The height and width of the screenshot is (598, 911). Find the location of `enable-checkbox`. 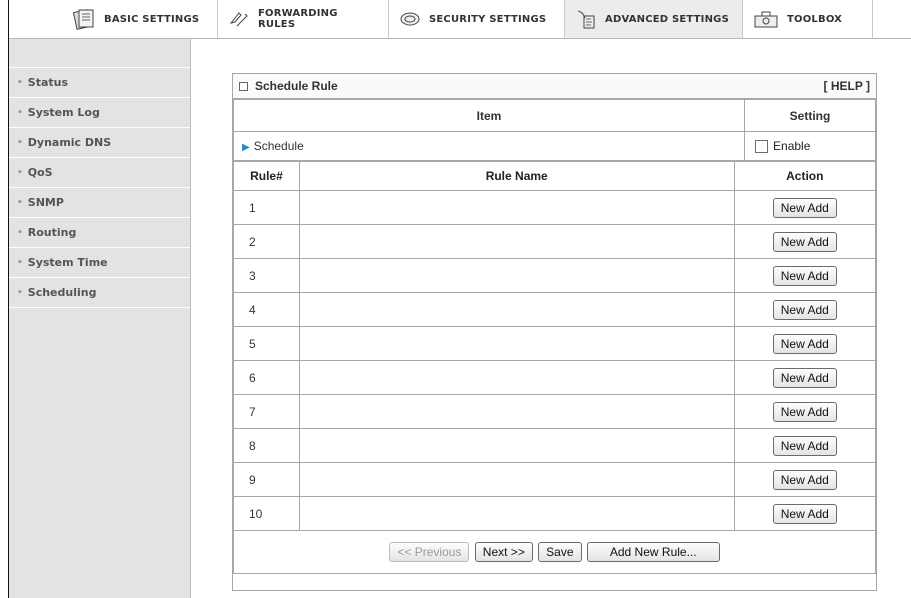

enable-checkbox is located at coordinates (762, 147).